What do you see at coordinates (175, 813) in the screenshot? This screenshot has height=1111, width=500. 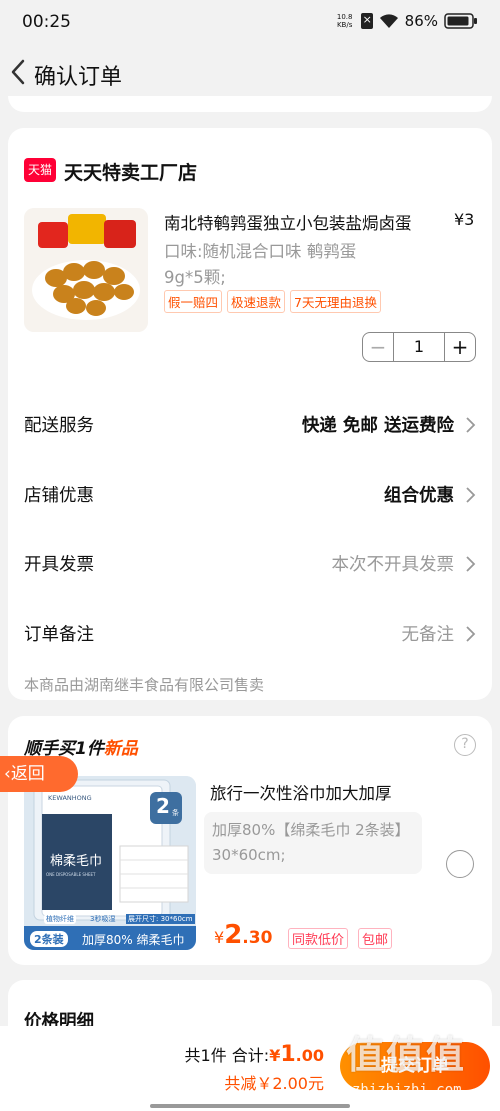 I see `addon-image-count-unit: 条` at bounding box center [175, 813].